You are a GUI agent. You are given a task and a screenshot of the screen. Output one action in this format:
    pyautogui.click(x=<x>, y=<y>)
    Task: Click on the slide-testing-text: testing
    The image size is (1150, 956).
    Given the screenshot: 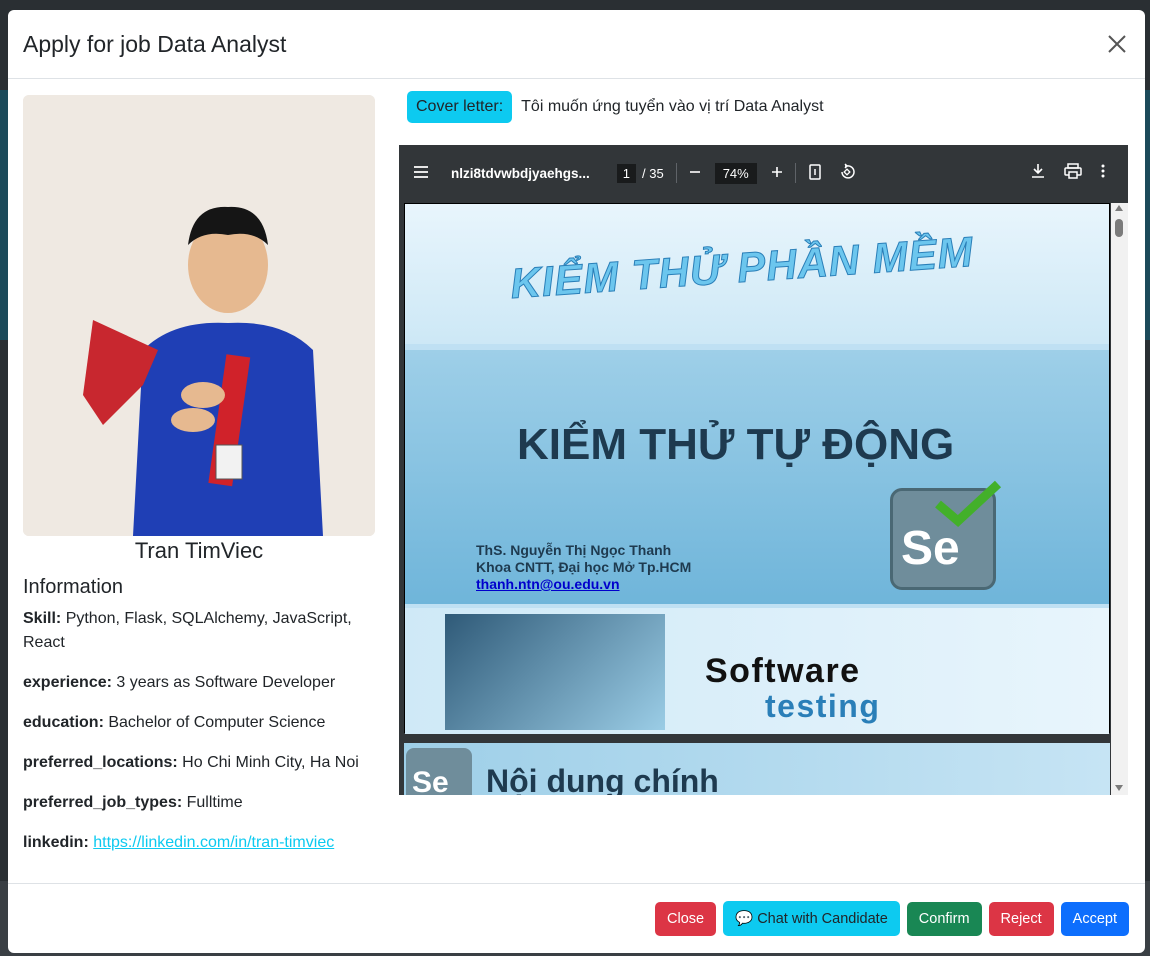 What is the action you would take?
    pyautogui.click(x=823, y=706)
    